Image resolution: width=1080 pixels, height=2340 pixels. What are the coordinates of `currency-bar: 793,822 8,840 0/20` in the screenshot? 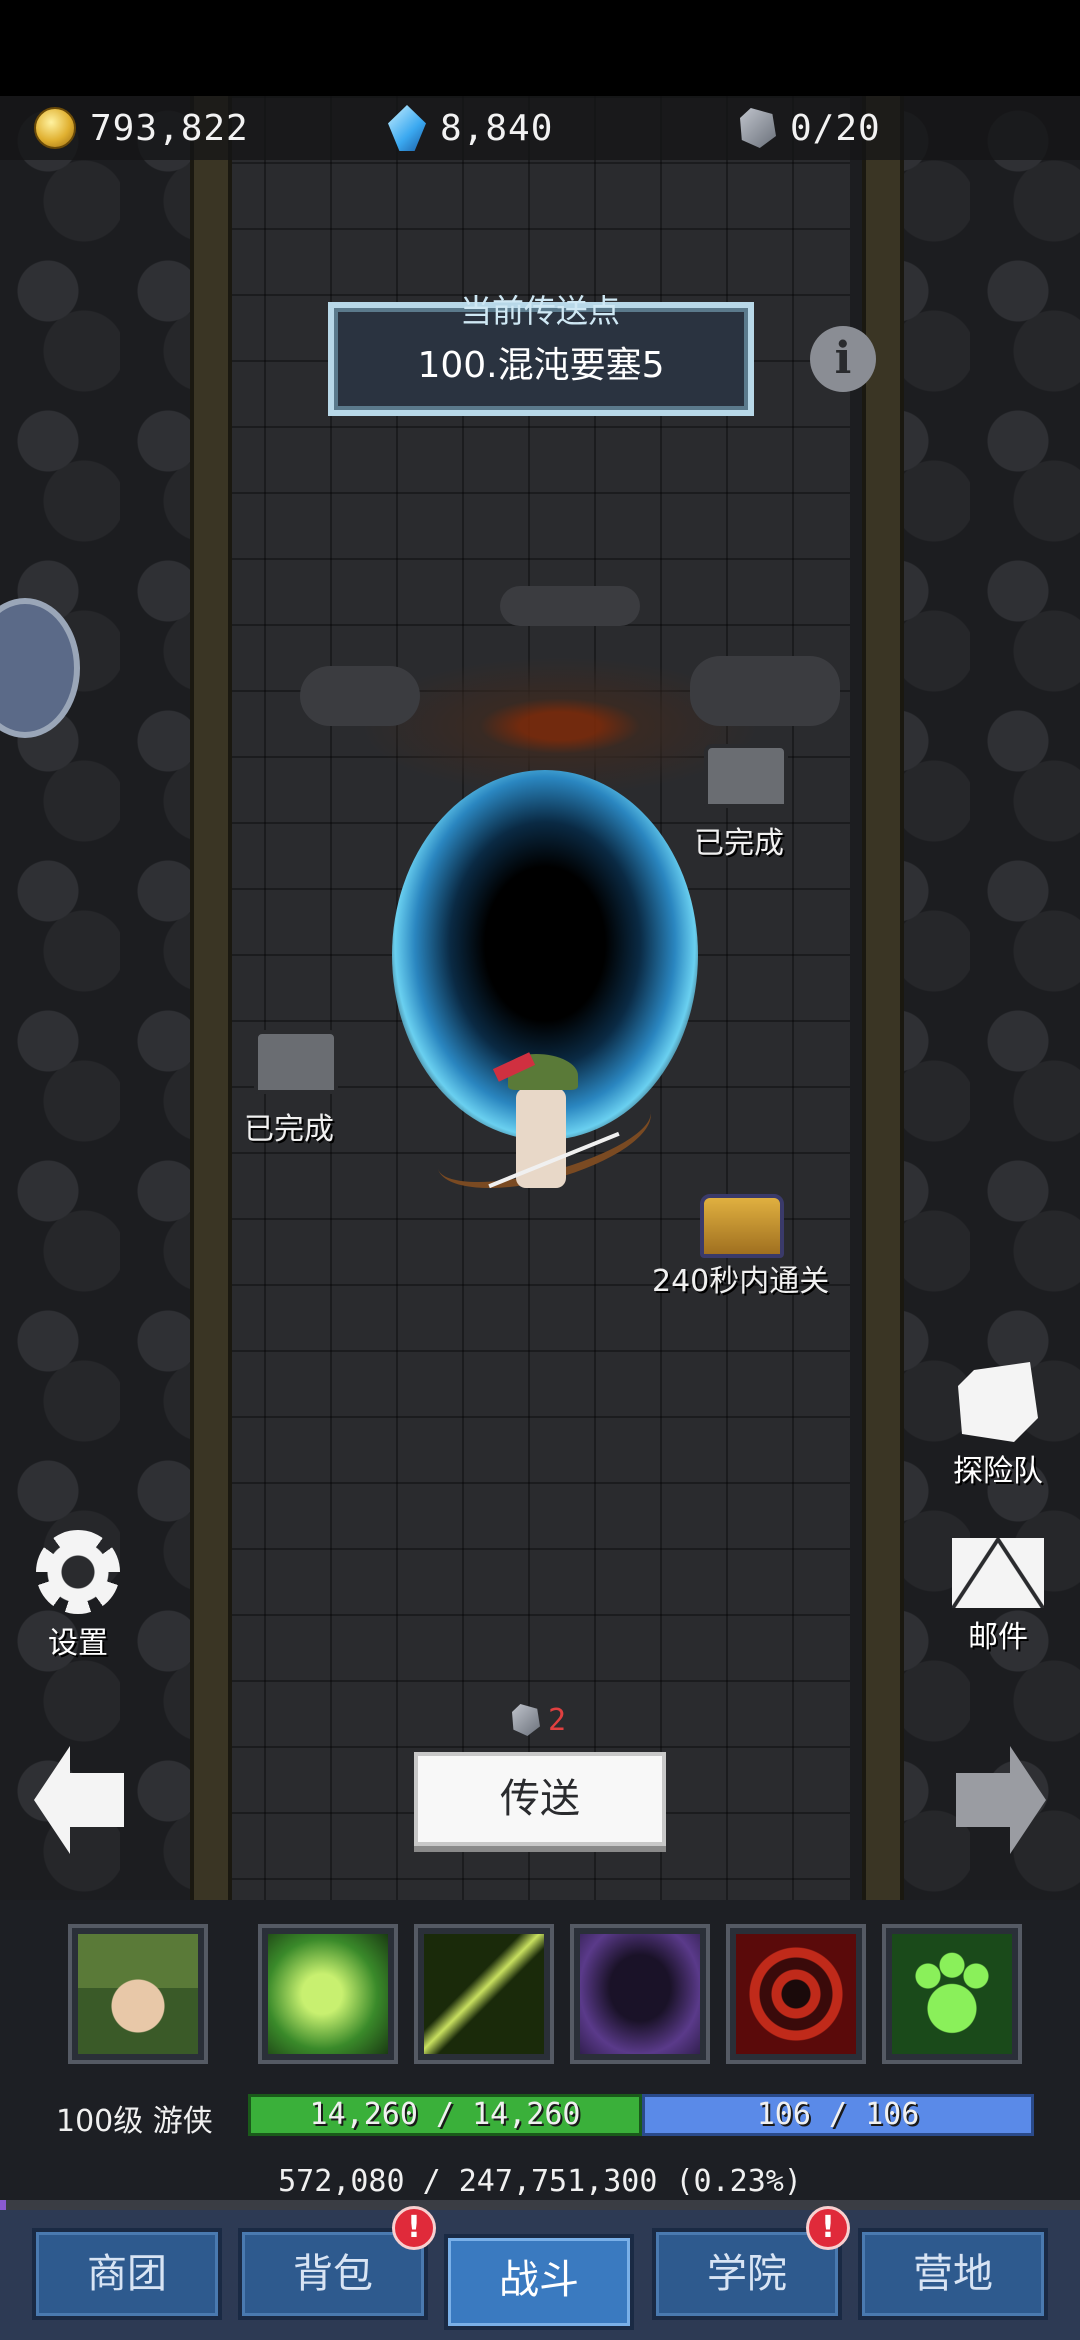 It's located at (540, 128).